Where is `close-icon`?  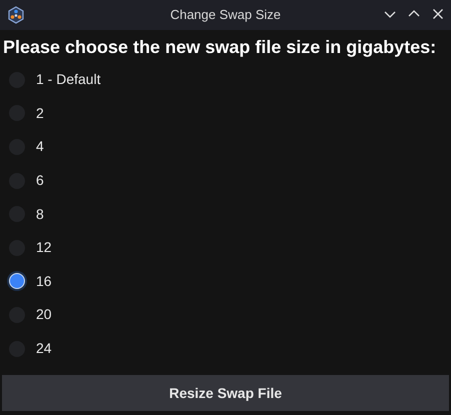
close-icon is located at coordinates (438, 14).